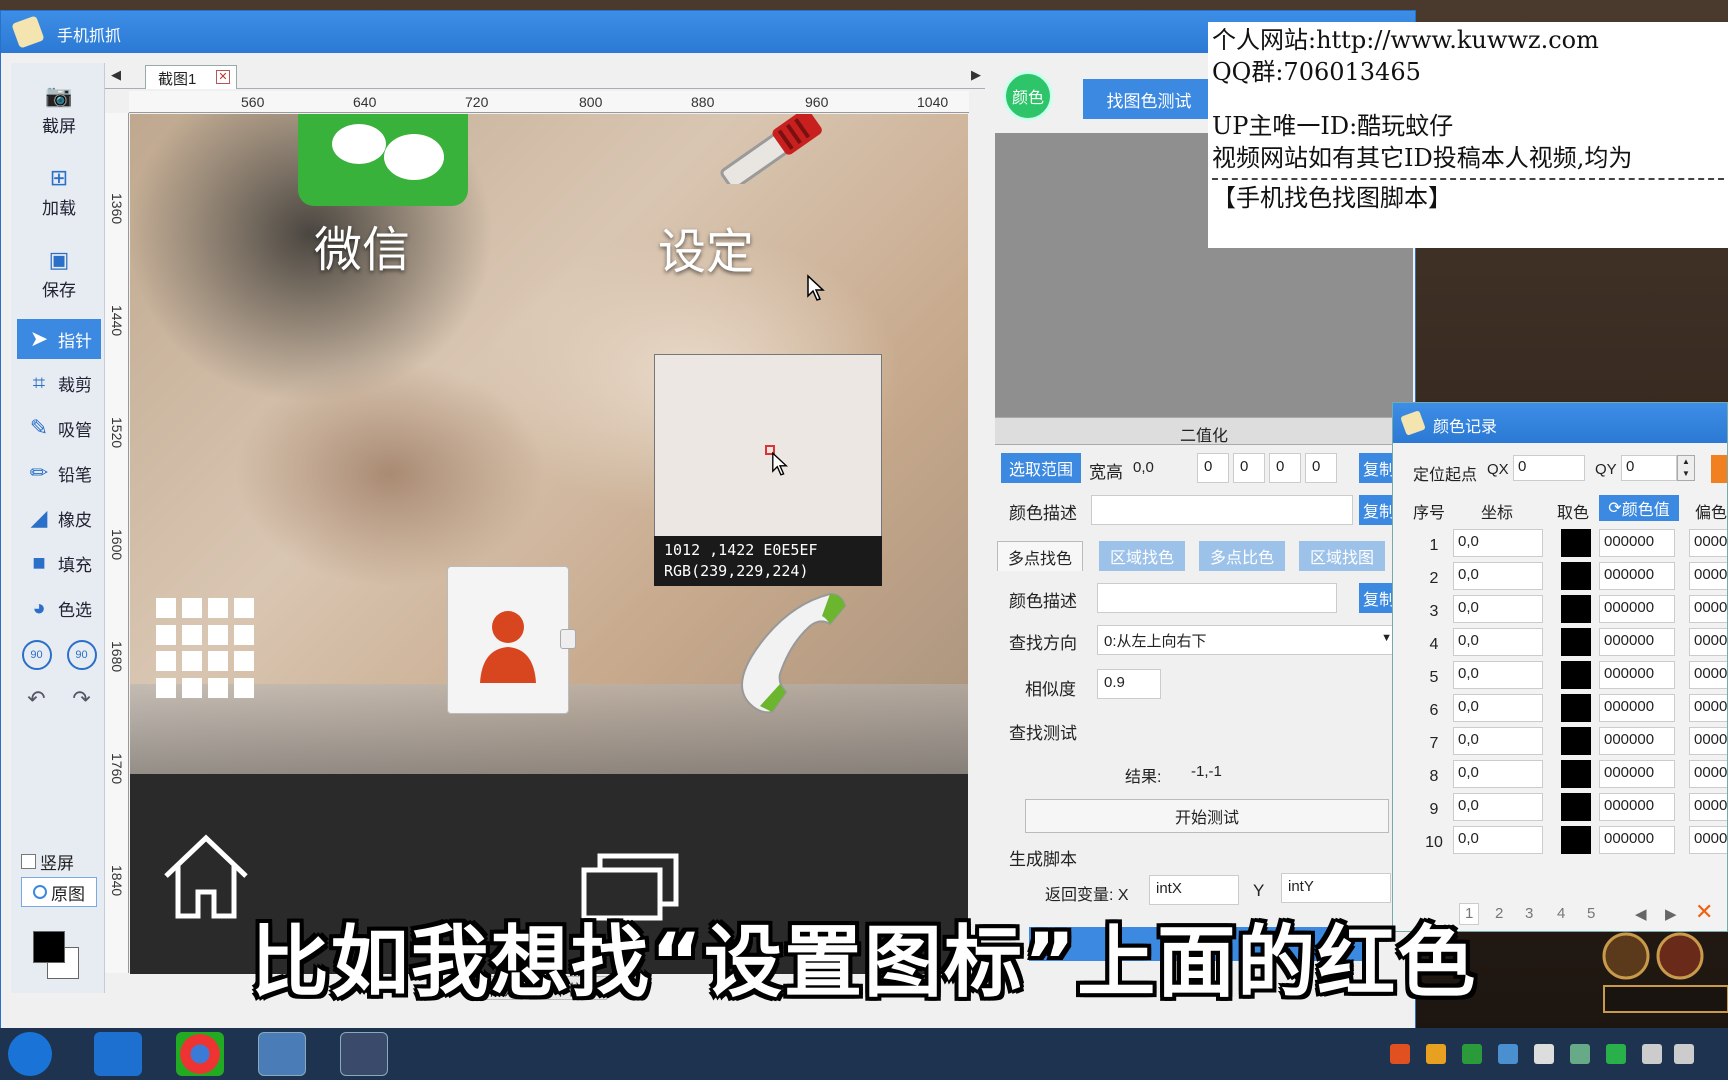 This screenshot has height=1080, width=1728. What do you see at coordinates (1336, 888) in the screenshot?
I see `y-var-input: intY` at bounding box center [1336, 888].